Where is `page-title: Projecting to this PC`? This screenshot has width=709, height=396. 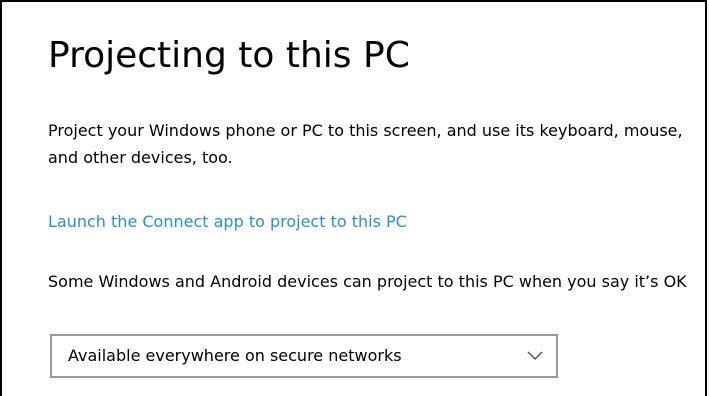
page-title: Projecting to this PC is located at coordinates (229, 55).